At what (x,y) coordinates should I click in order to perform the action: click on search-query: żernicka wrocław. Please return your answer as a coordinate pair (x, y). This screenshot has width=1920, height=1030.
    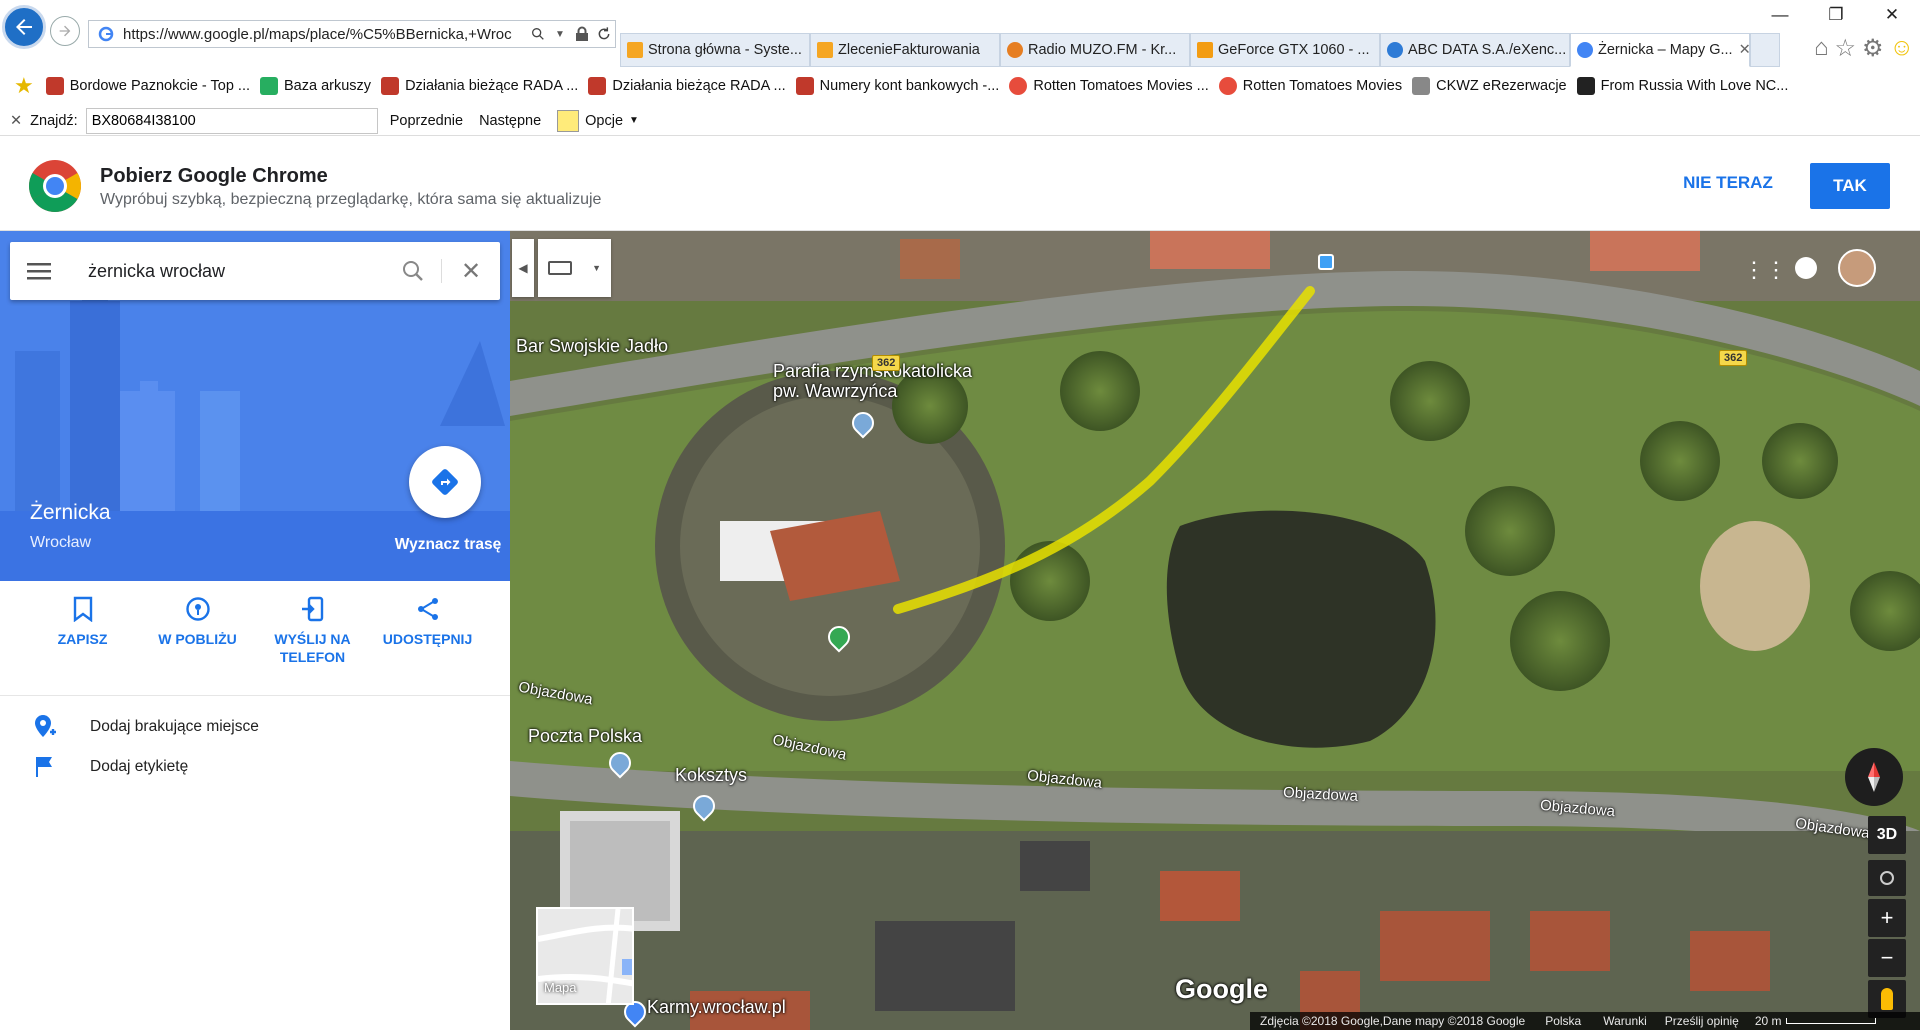
    Looking at the image, I should click on (236, 271).